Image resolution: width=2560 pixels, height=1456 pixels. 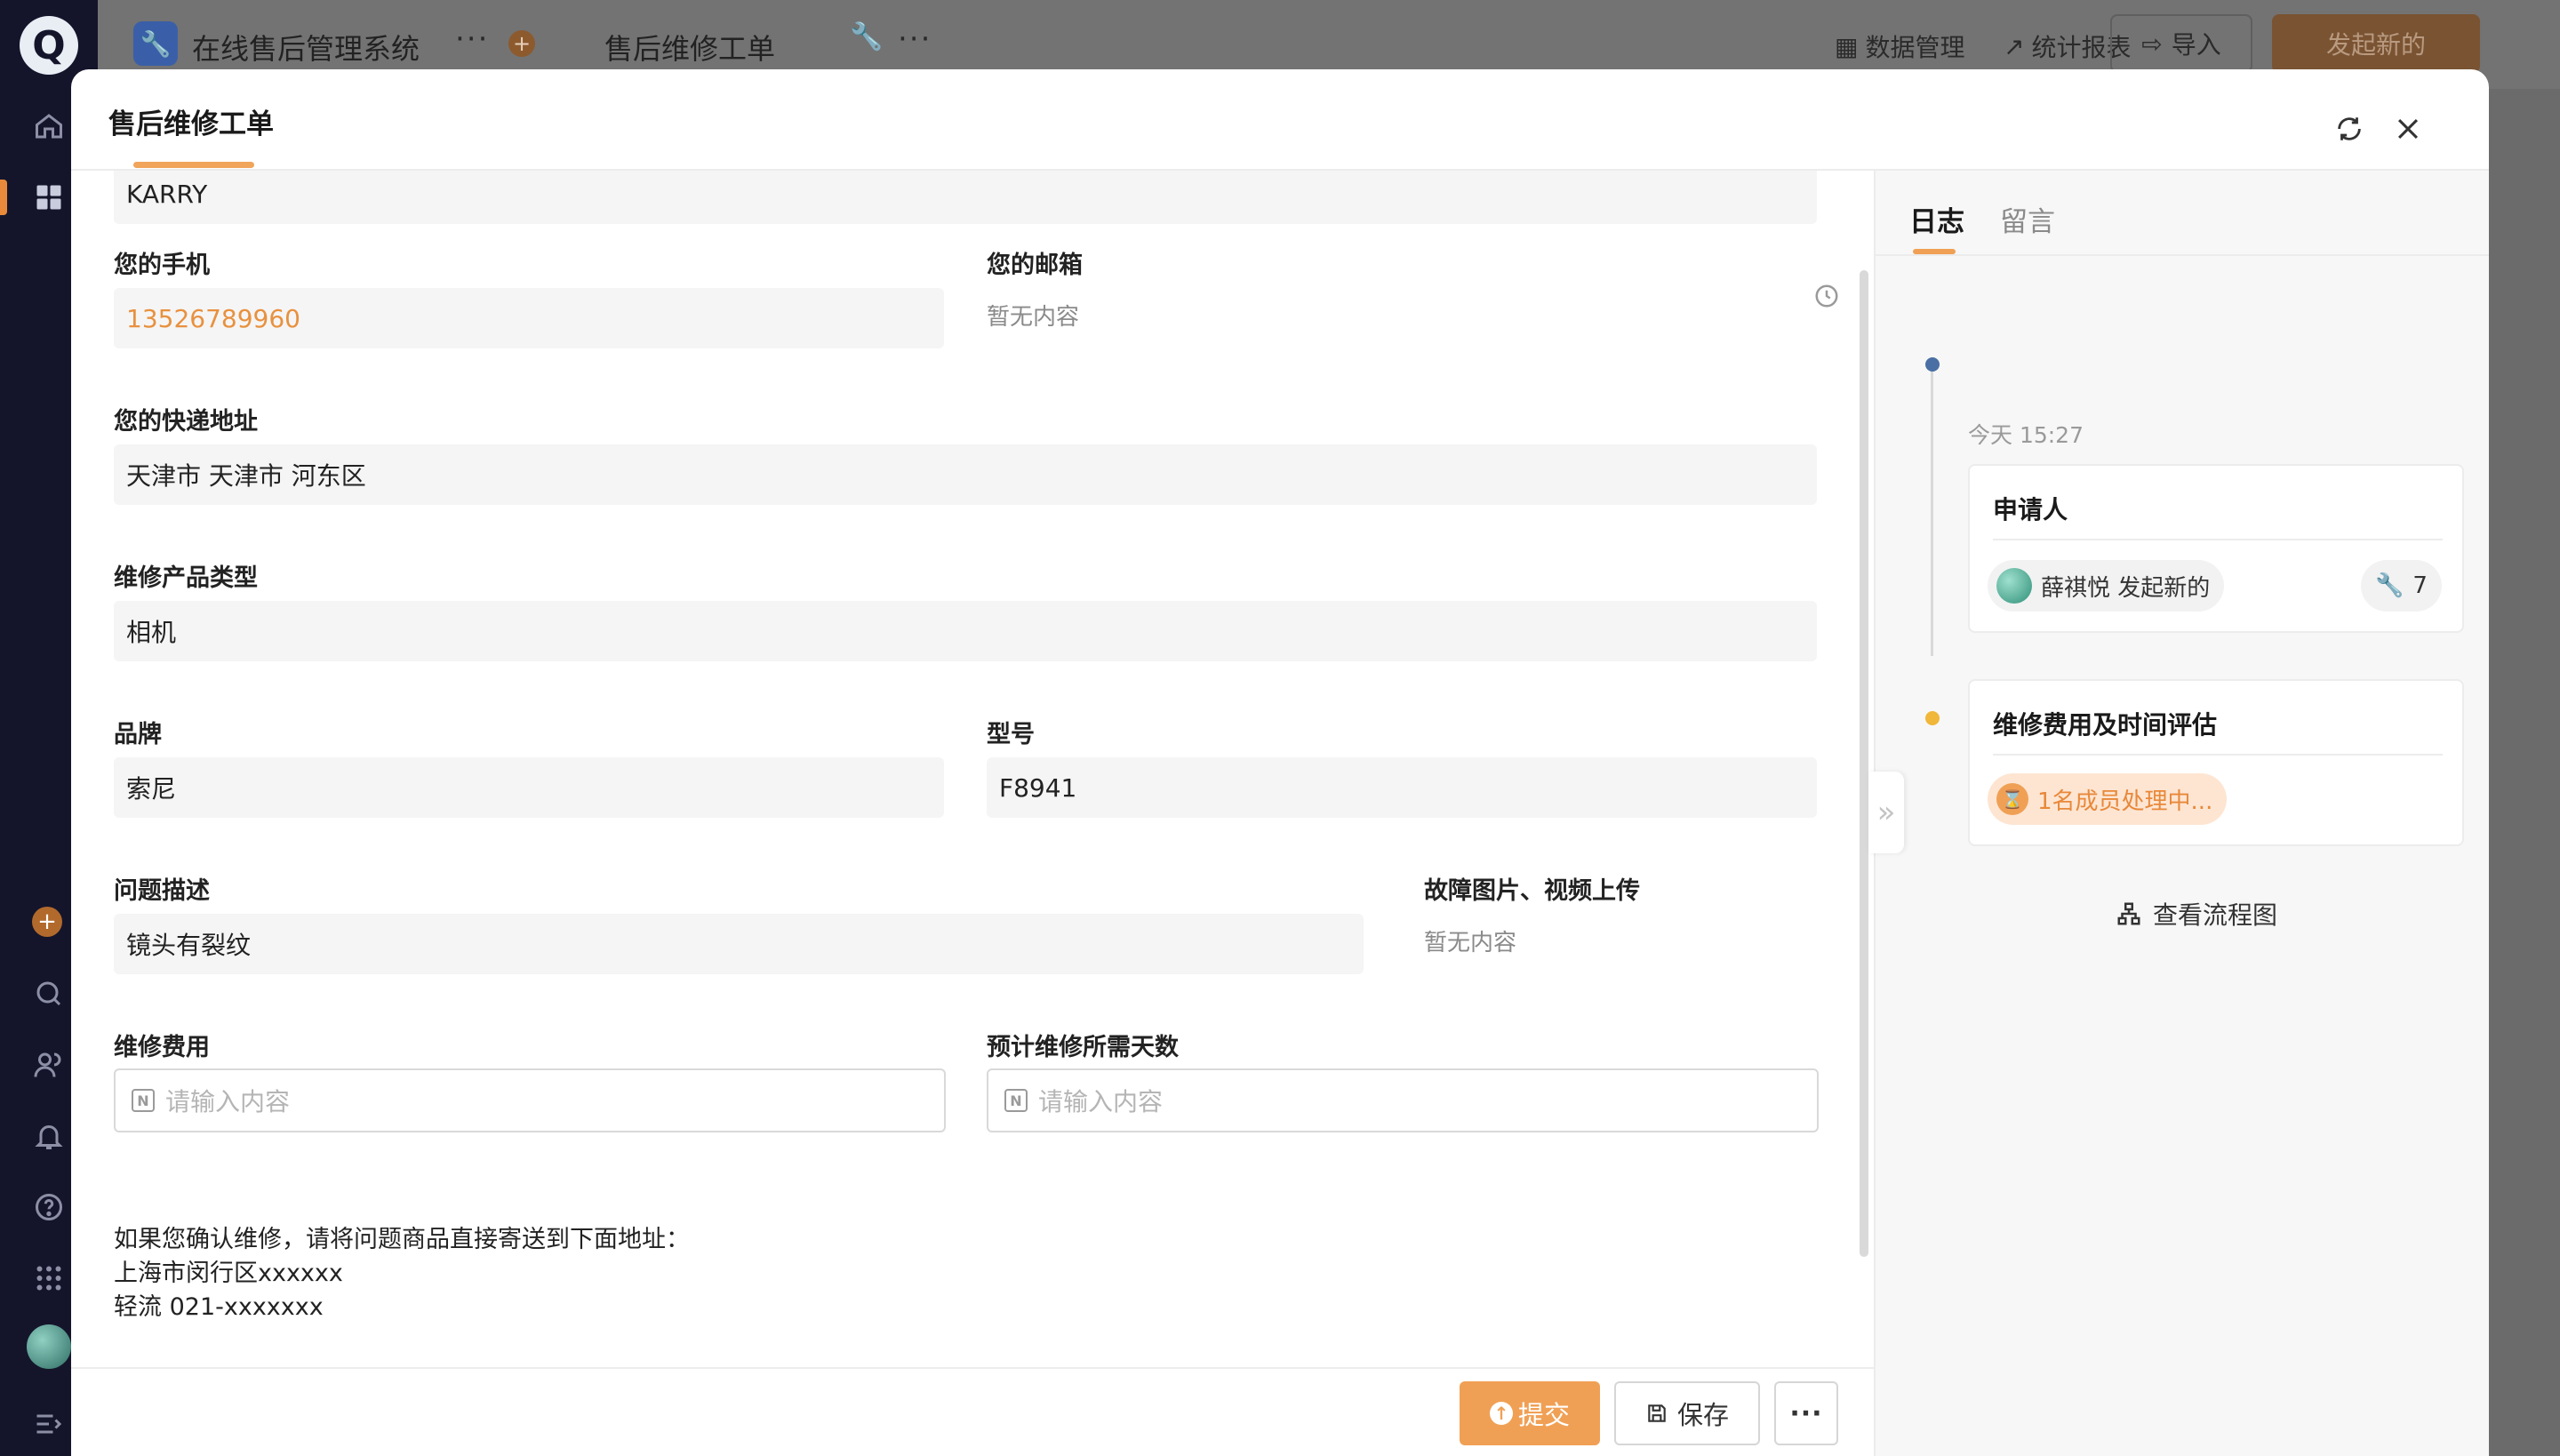 What do you see at coordinates (2012, 799) in the screenshot?
I see `hourglass-icon: ⌛` at bounding box center [2012, 799].